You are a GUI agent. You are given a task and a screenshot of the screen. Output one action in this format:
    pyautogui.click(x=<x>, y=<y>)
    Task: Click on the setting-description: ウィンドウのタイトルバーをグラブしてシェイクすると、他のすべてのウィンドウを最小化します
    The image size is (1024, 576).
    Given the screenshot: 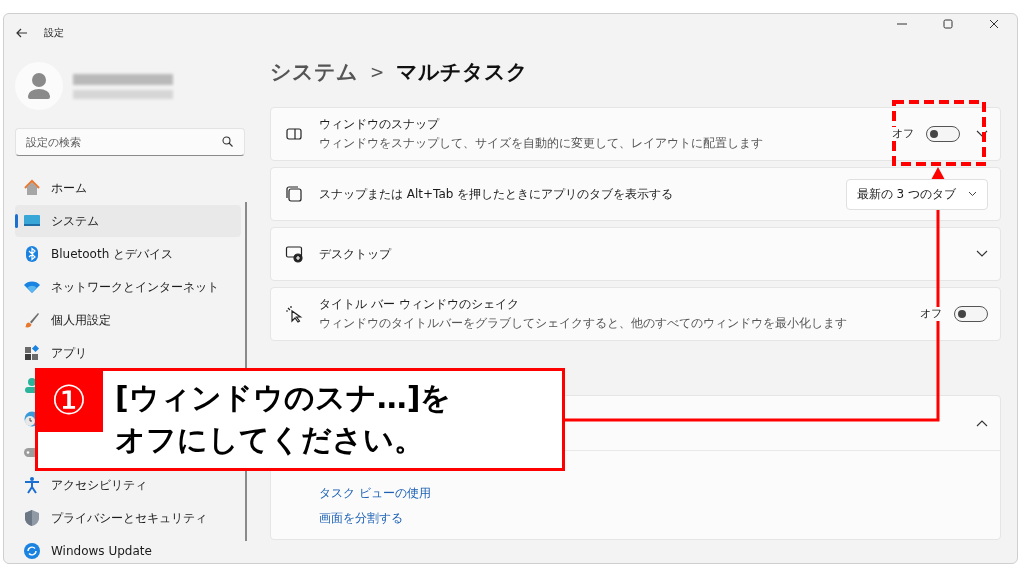 What is the action you would take?
    pyautogui.click(x=583, y=323)
    